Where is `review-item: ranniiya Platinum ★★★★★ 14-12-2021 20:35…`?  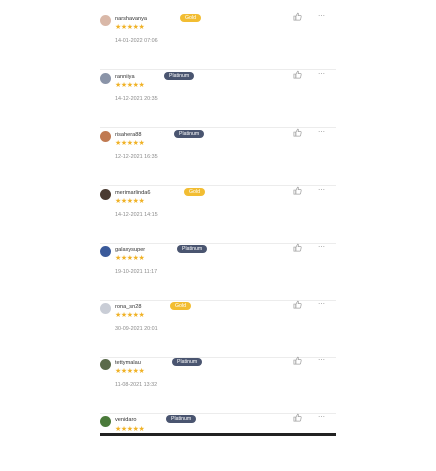
review-item: ranniiya Platinum ★★★★★ 14-12-2021 20:35… is located at coordinates (218, 99).